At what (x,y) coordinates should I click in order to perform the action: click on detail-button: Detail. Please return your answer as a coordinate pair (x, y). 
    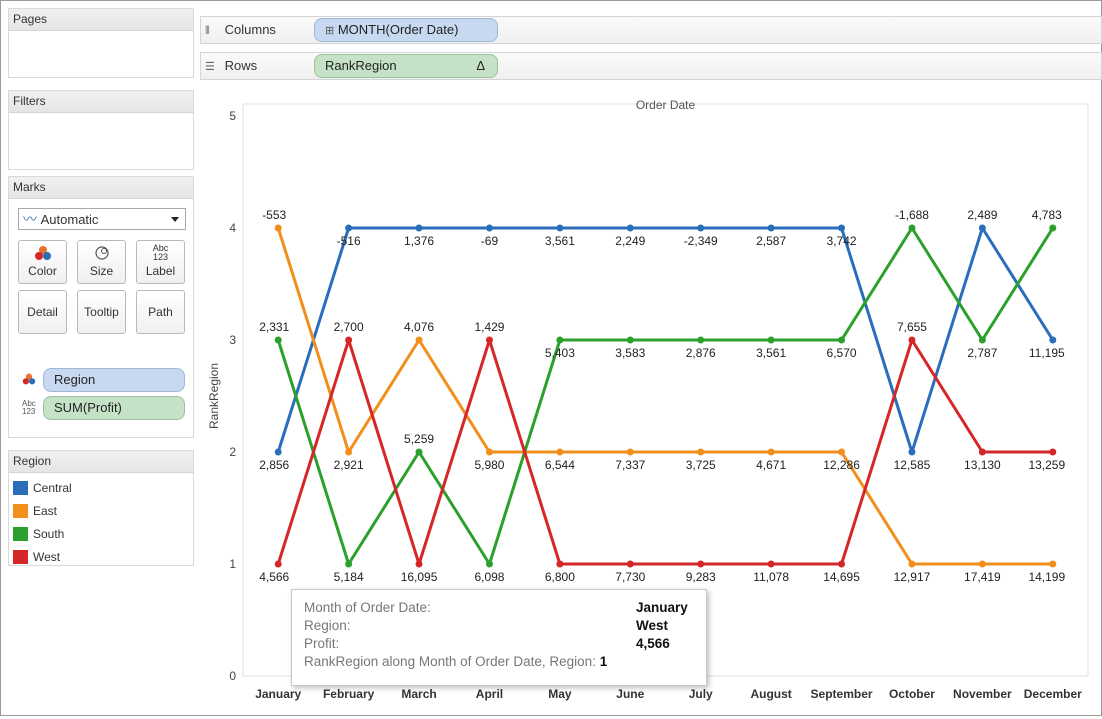
    Looking at the image, I should click on (42, 312).